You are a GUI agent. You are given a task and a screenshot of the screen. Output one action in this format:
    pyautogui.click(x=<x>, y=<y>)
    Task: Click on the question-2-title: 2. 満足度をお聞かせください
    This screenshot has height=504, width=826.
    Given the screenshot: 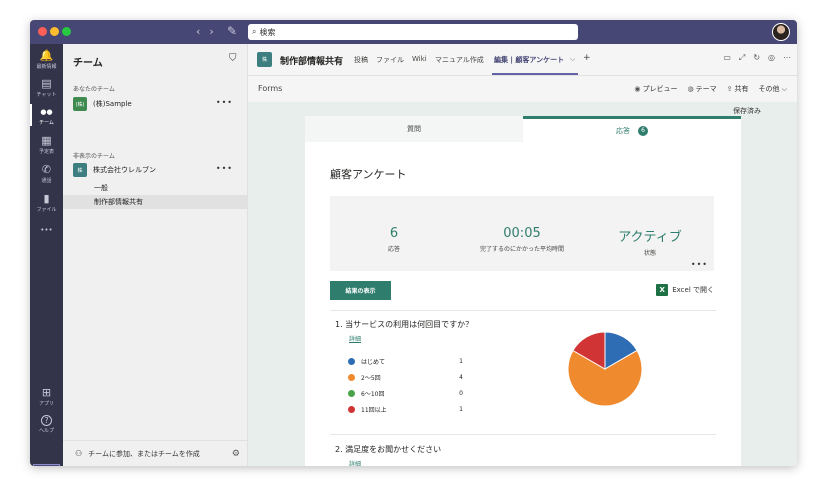 What is the action you would take?
    pyautogui.click(x=388, y=449)
    